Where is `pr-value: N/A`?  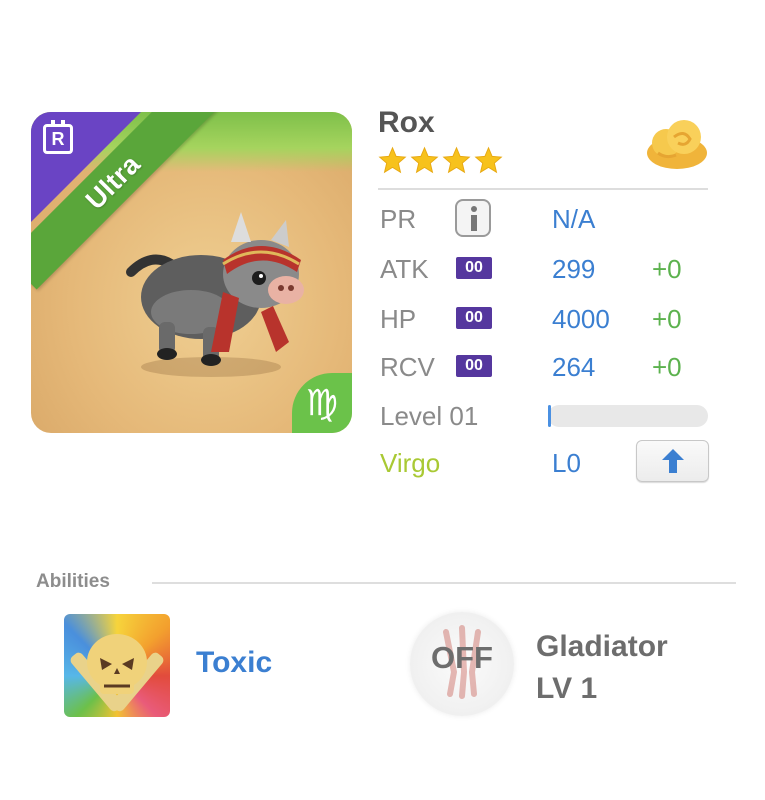
pr-value: N/A is located at coordinates (574, 219).